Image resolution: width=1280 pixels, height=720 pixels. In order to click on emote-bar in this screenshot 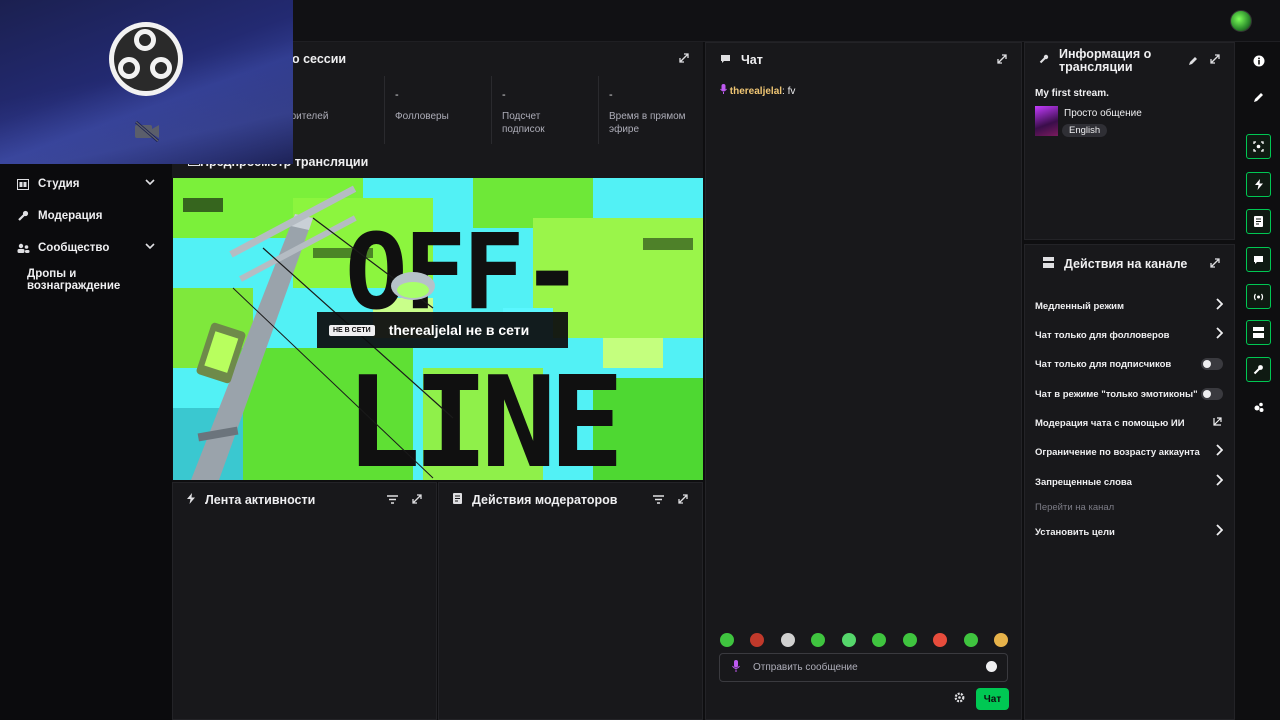, I will do `click(864, 640)`.